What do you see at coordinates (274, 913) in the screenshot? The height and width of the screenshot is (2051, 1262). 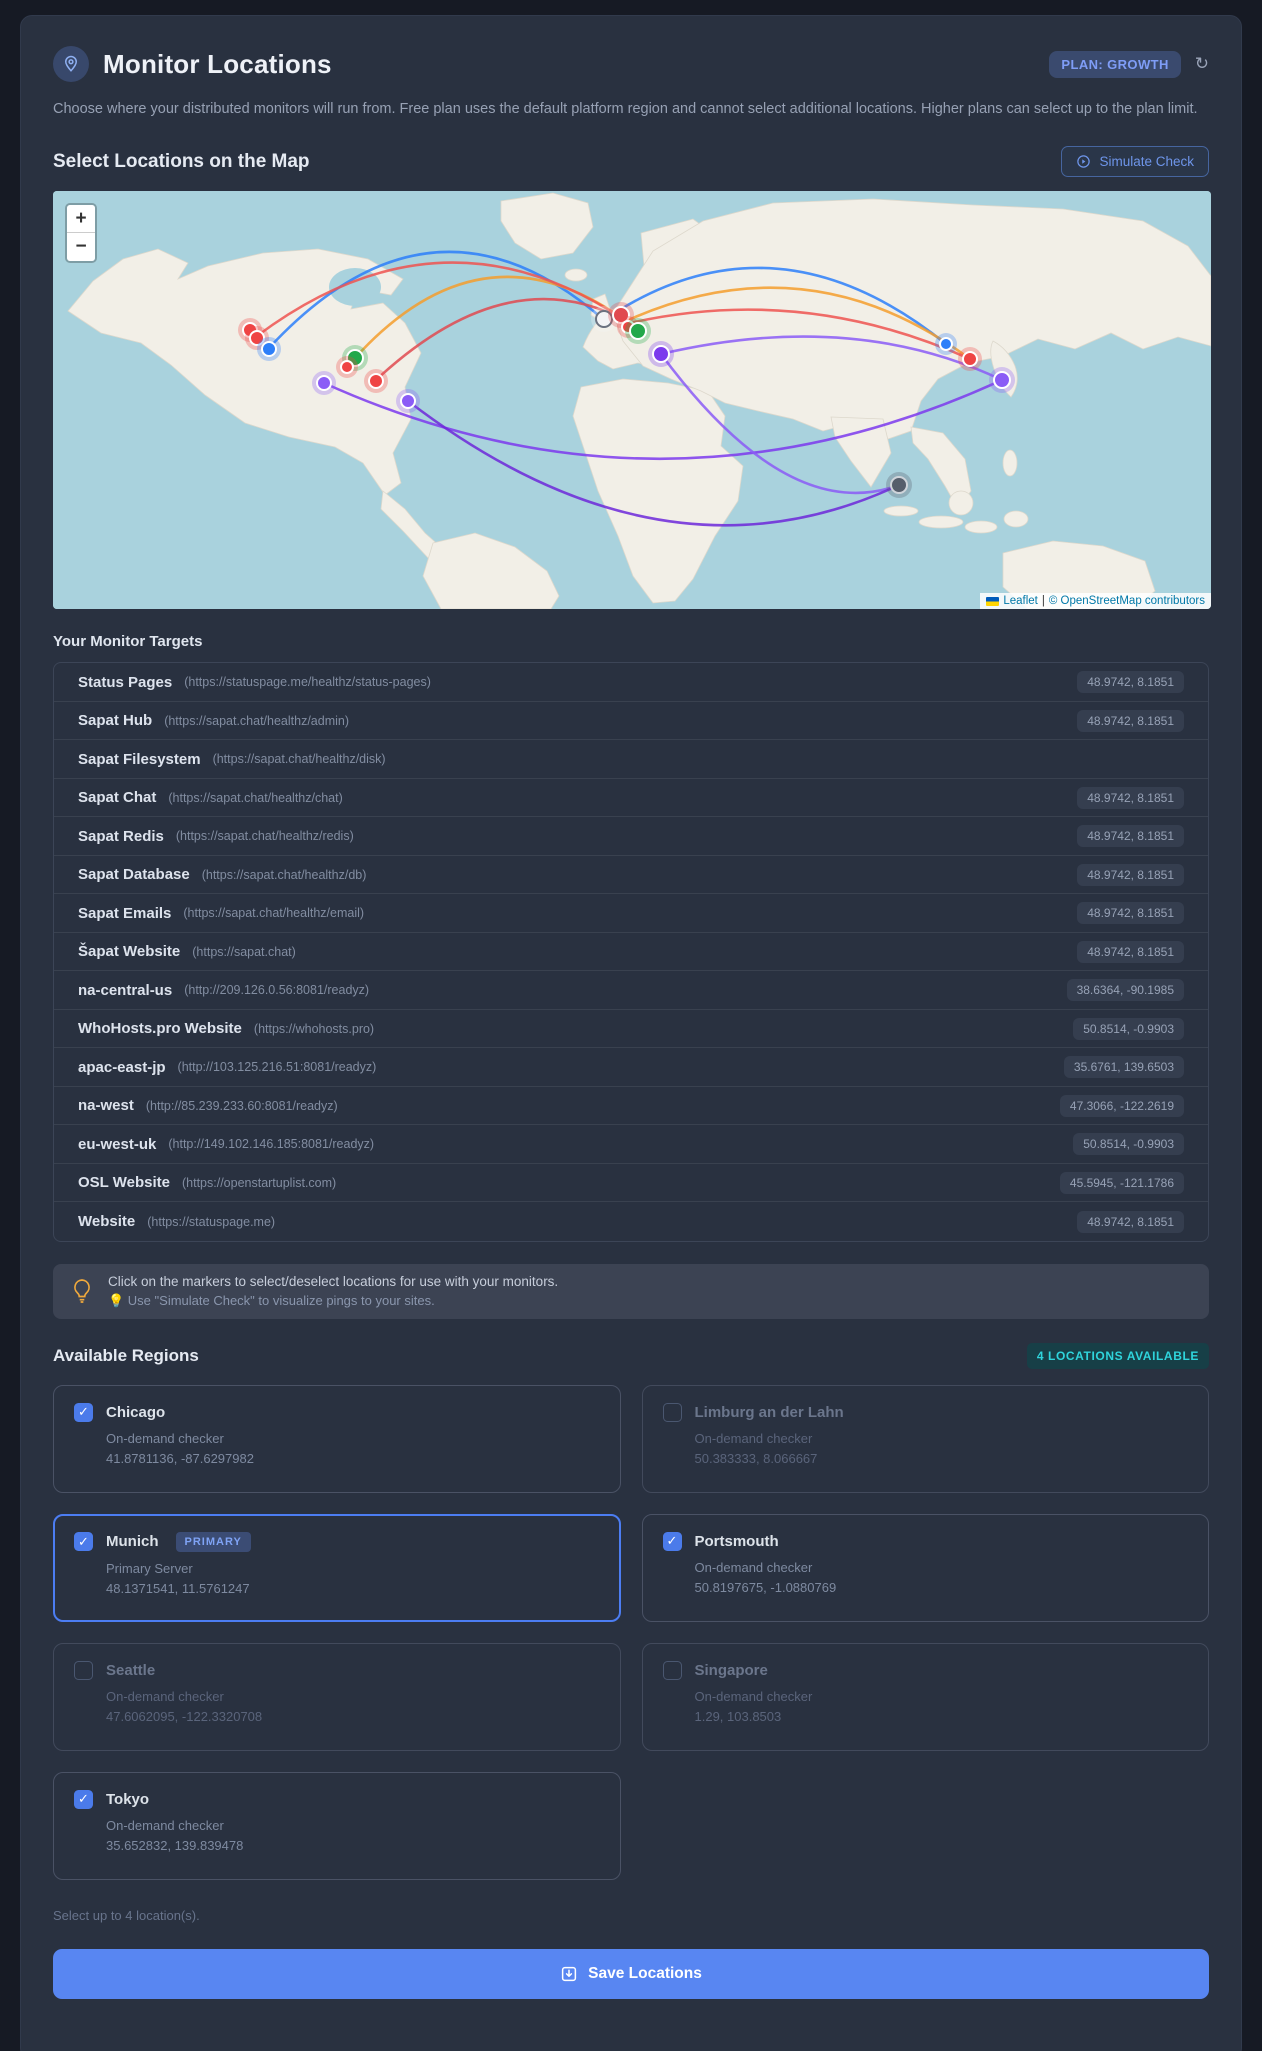 I see `target-url: (https://sapat.chat/healthz/email)` at bounding box center [274, 913].